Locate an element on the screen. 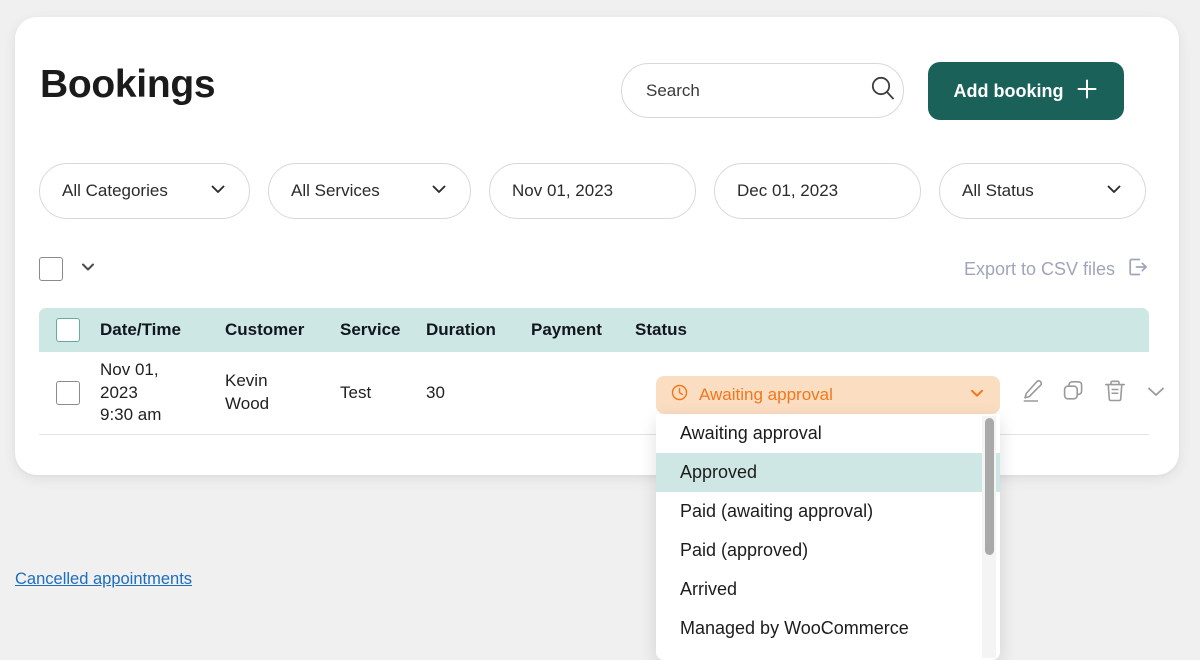  export-to-csv-button: Export to CSV files is located at coordinates (1056, 269).